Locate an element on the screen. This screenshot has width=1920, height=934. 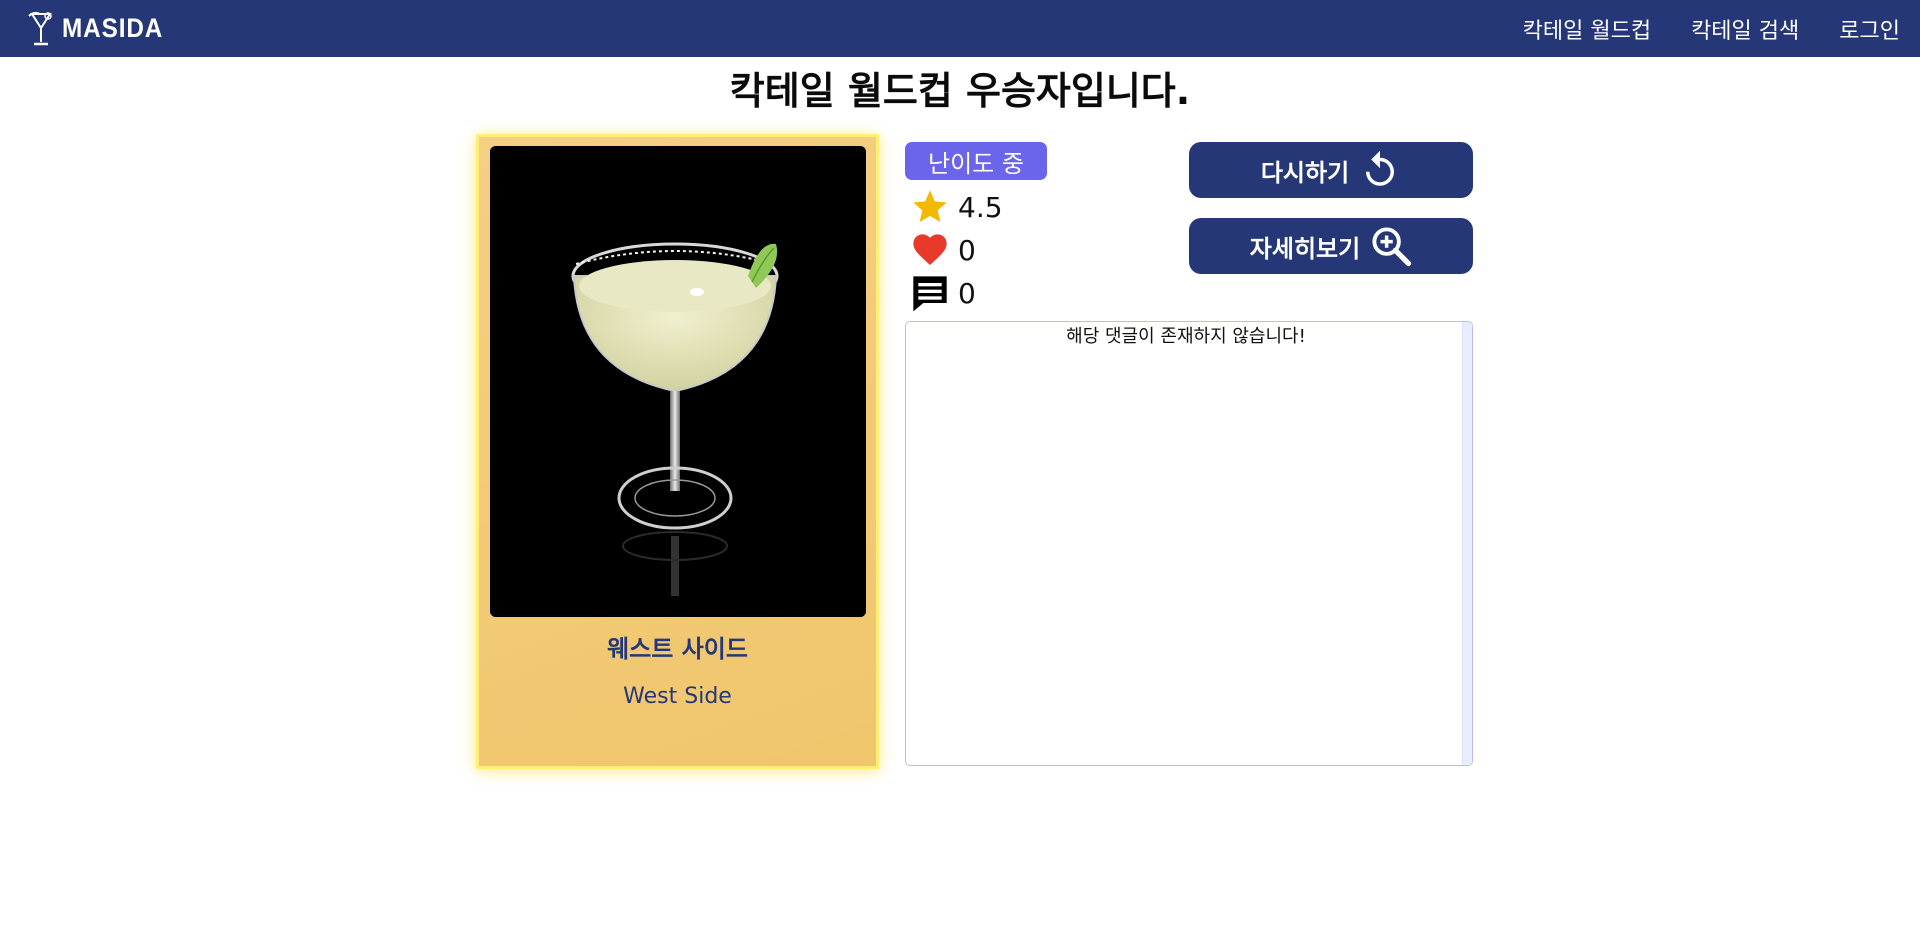
comments-value: 0 is located at coordinates (967, 293).